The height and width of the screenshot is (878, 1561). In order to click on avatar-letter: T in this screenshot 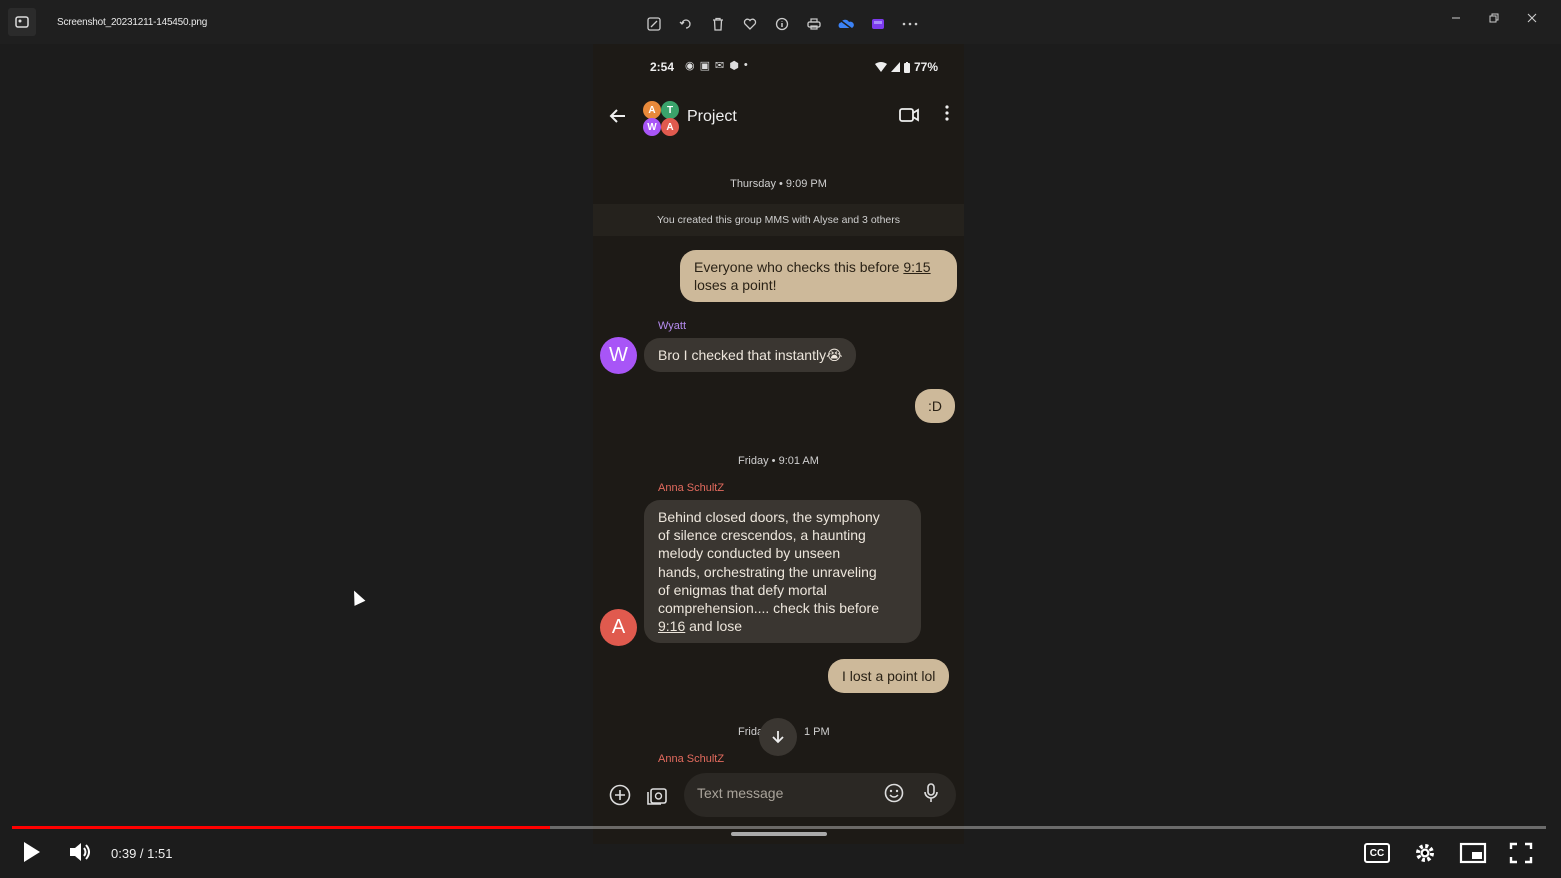, I will do `click(670, 110)`.